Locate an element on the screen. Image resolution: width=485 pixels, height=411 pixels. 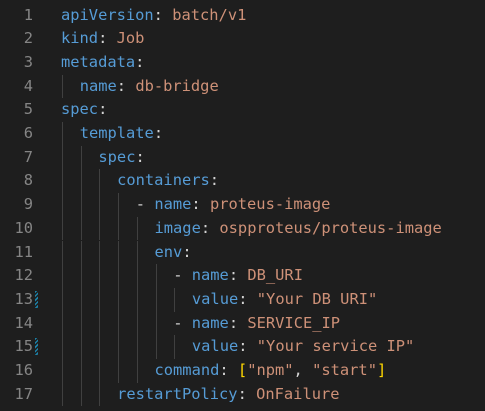
code-line: 9 - name: proteus-image is located at coordinates (242, 205).